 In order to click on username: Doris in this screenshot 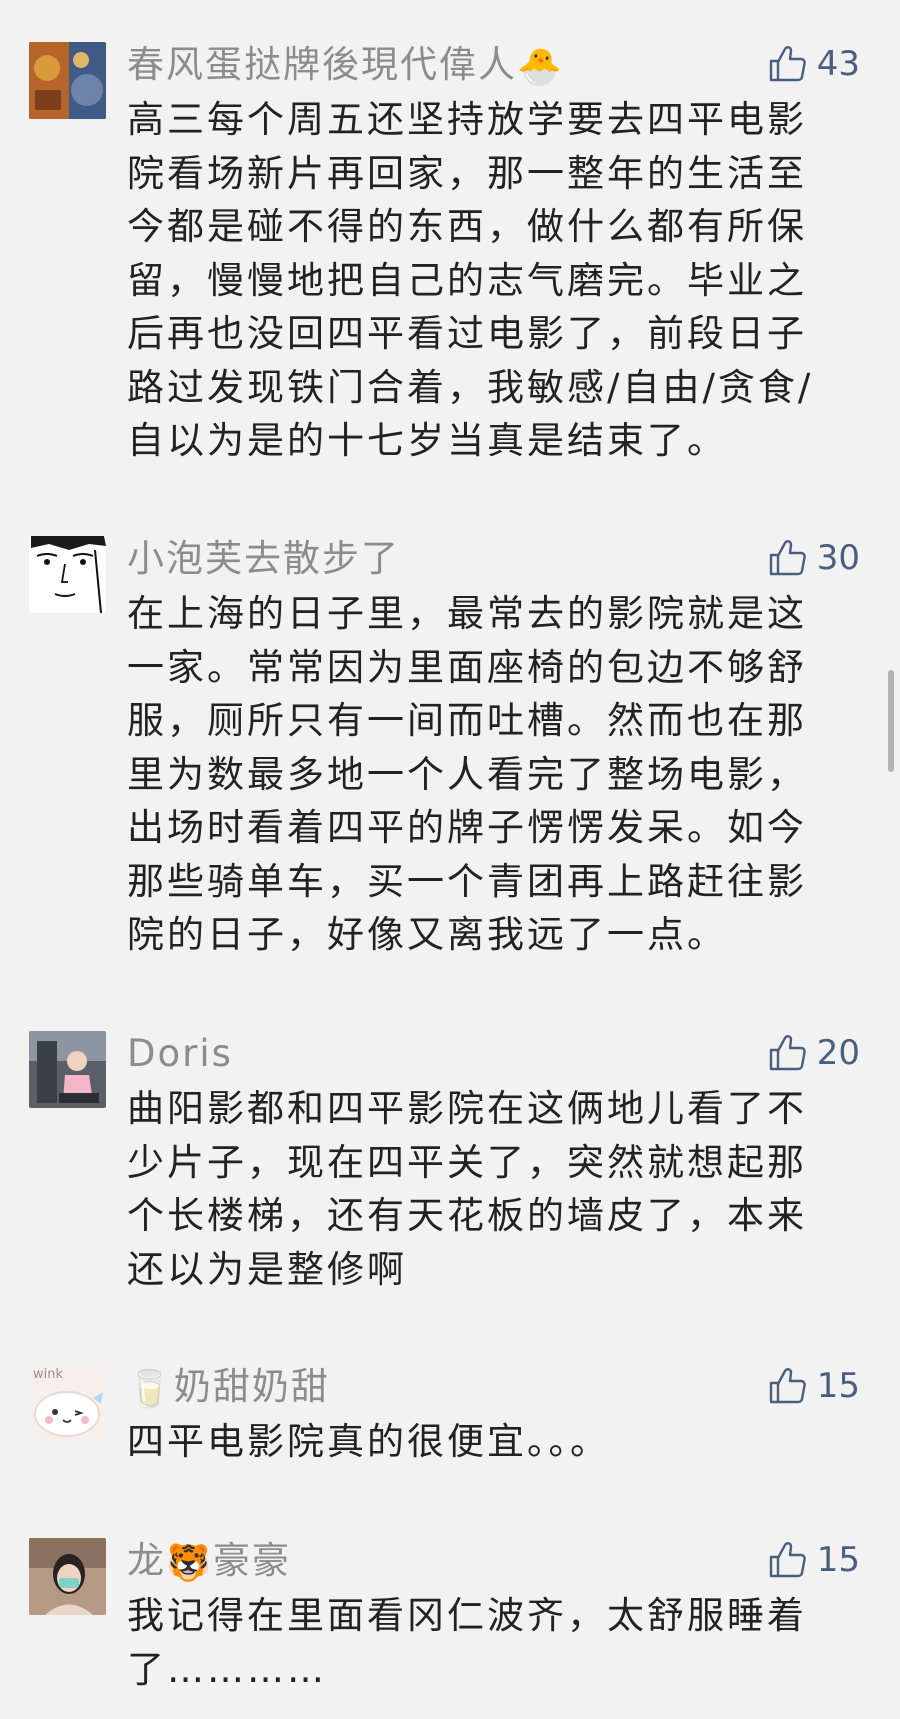, I will do `click(180, 1054)`.